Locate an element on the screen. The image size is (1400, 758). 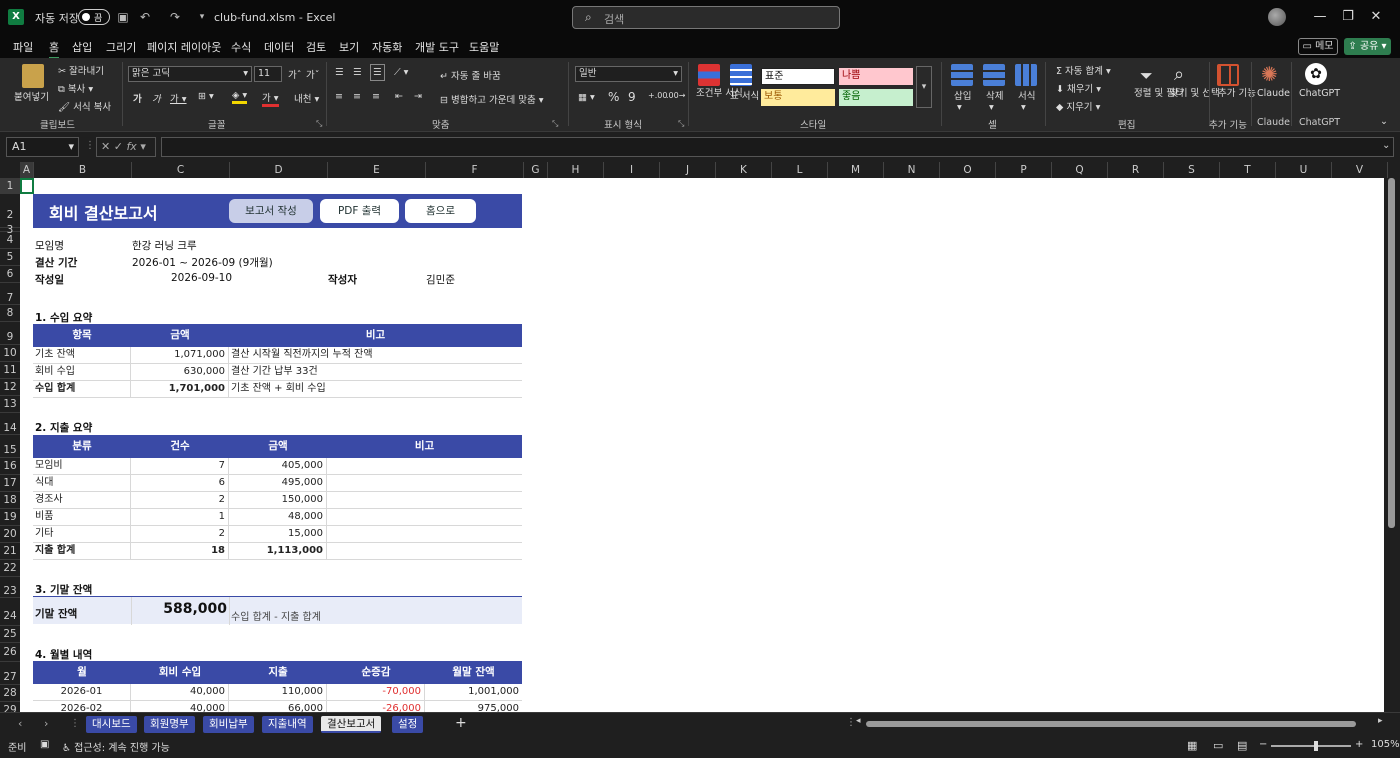
menu-view: 보기 is located at coordinates (349, 47).